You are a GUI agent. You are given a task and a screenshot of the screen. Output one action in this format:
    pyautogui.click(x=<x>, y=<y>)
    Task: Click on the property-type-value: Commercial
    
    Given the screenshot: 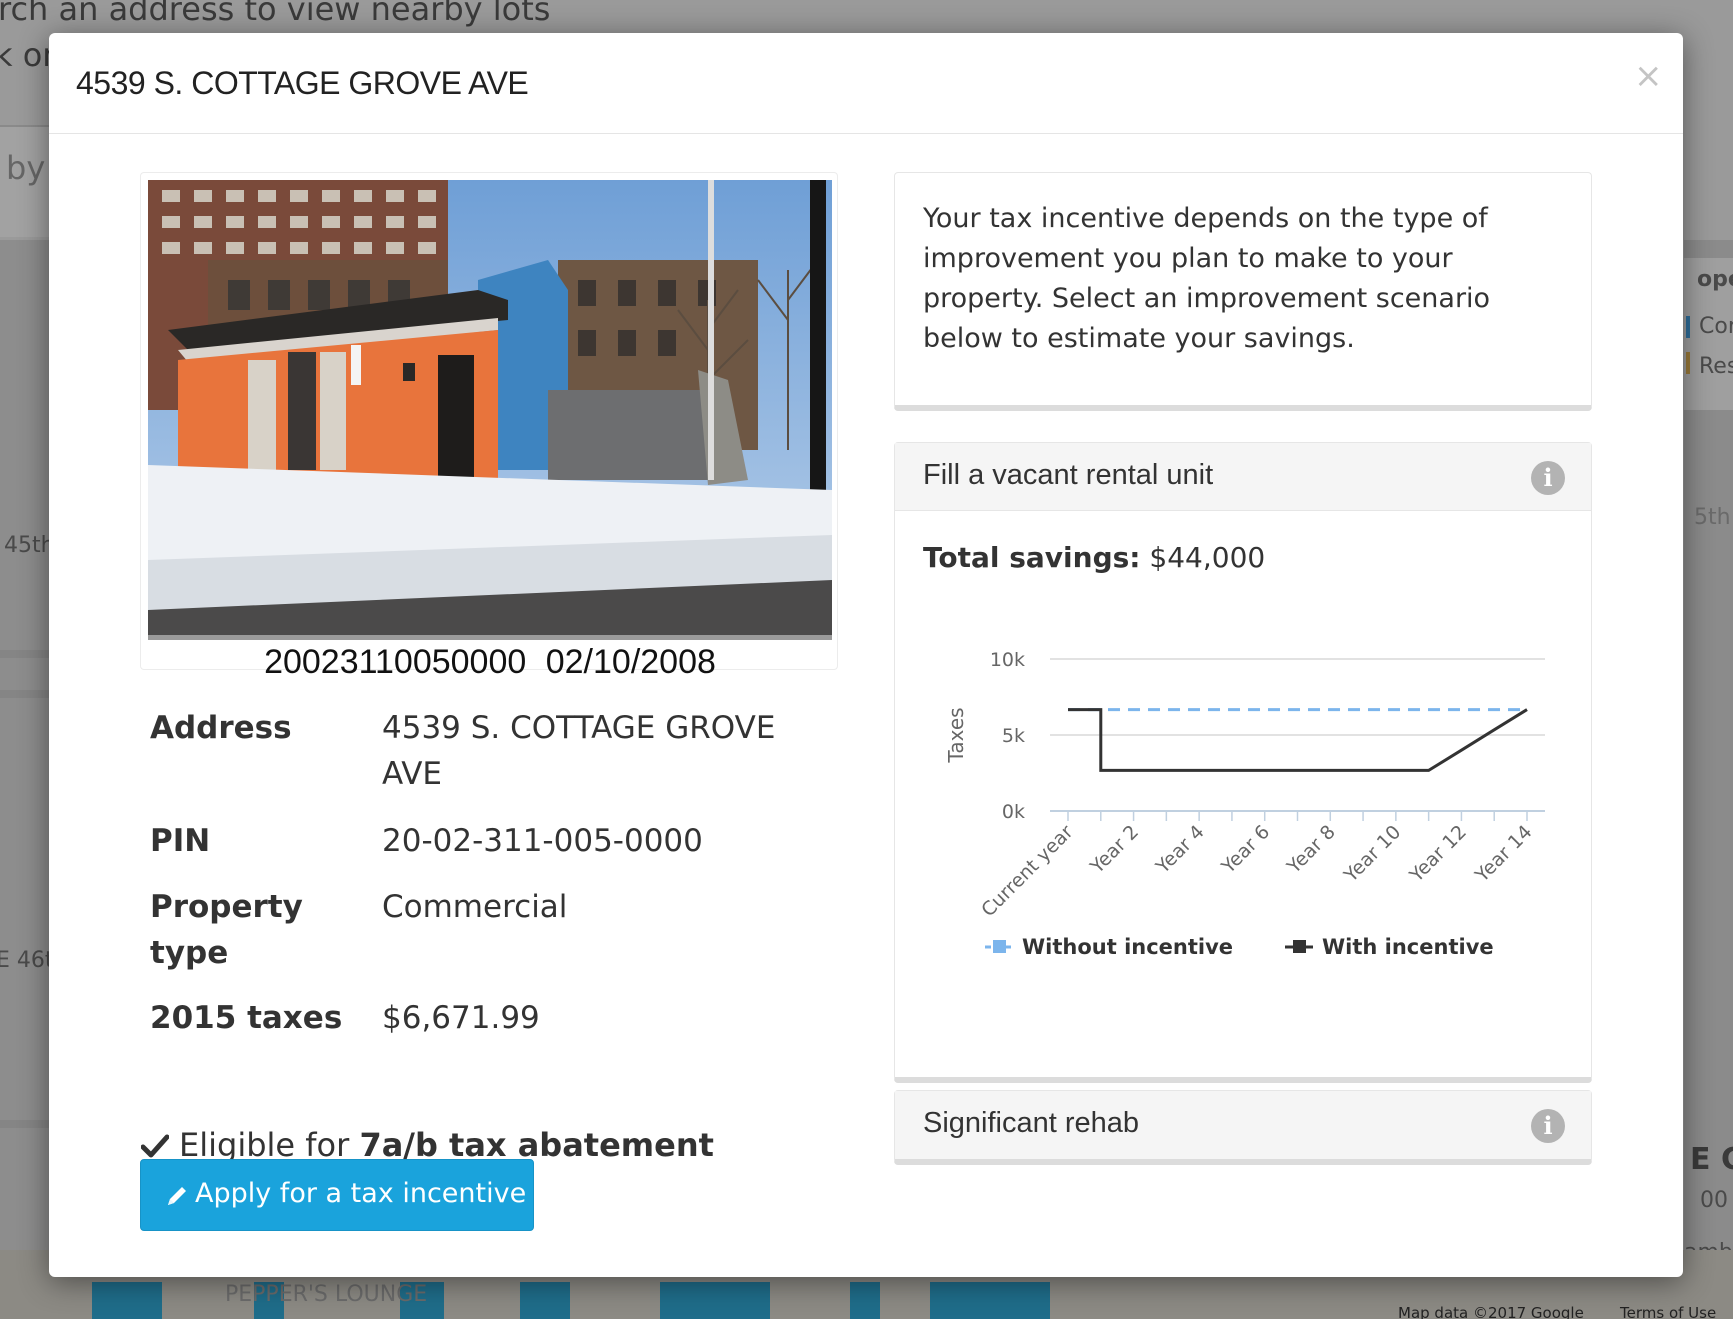 What is the action you would take?
    pyautogui.click(x=475, y=907)
    